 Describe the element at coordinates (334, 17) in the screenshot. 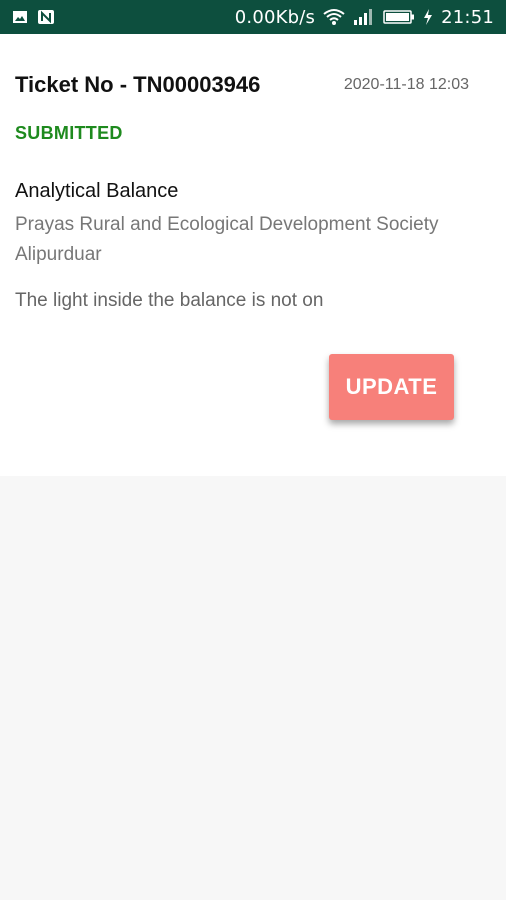

I see `wifi-icon` at that location.